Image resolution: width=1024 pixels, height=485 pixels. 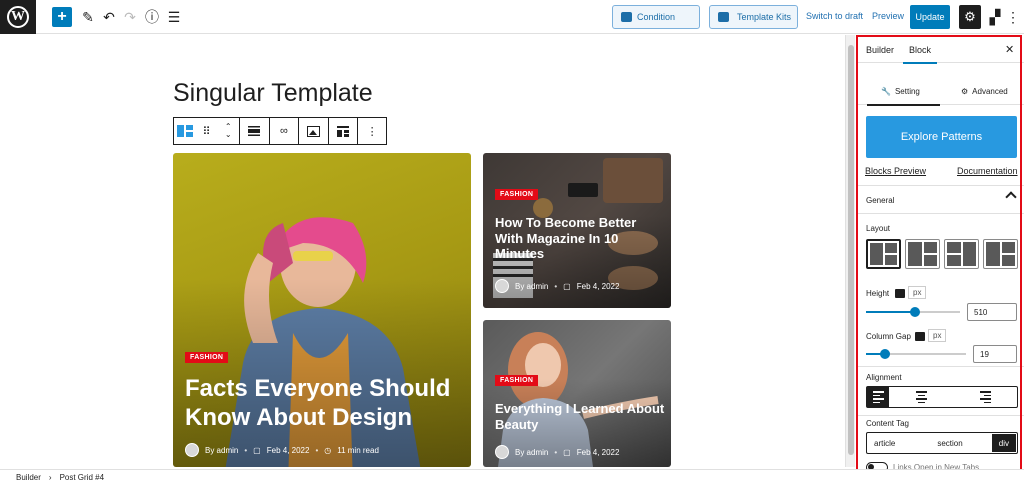 What do you see at coordinates (62, 17) in the screenshot?
I see `add-block-button: +` at bounding box center [62, 17].